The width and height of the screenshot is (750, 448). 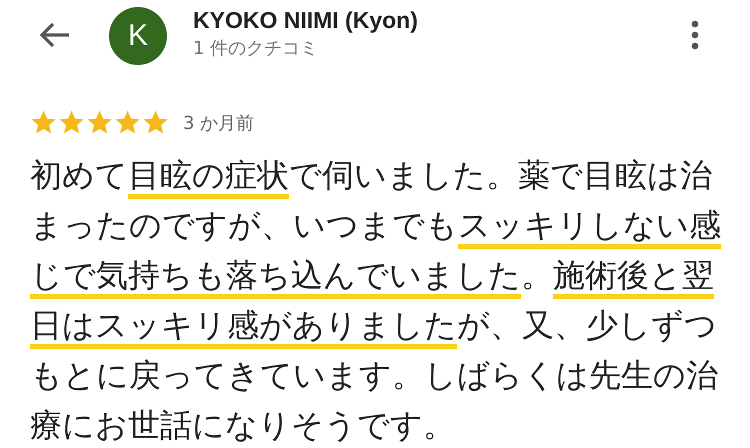 I want to click on avatar: K, so click(x=138, y=36).